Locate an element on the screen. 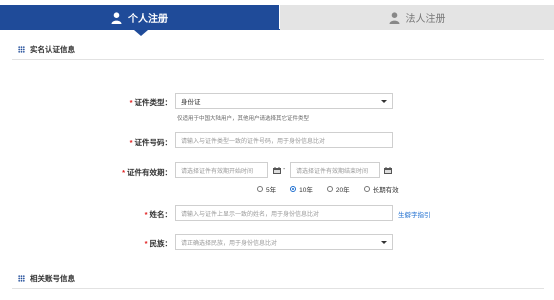 This screenshot has width=554, height=300. section-account: 相关账号信息 is located at coordinates (46, 278).